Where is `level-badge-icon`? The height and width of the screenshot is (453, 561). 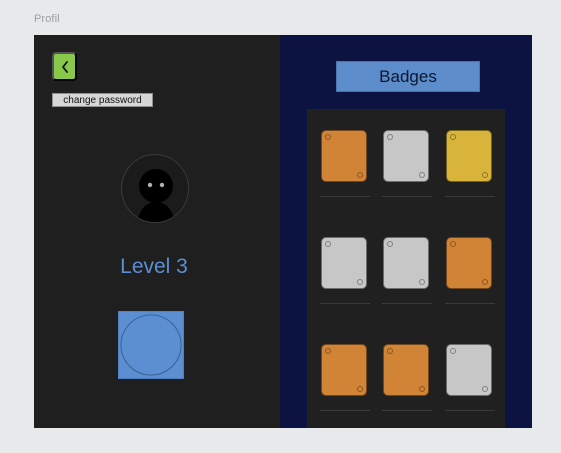 level-badge-icon is located at coordinates (151, 345).